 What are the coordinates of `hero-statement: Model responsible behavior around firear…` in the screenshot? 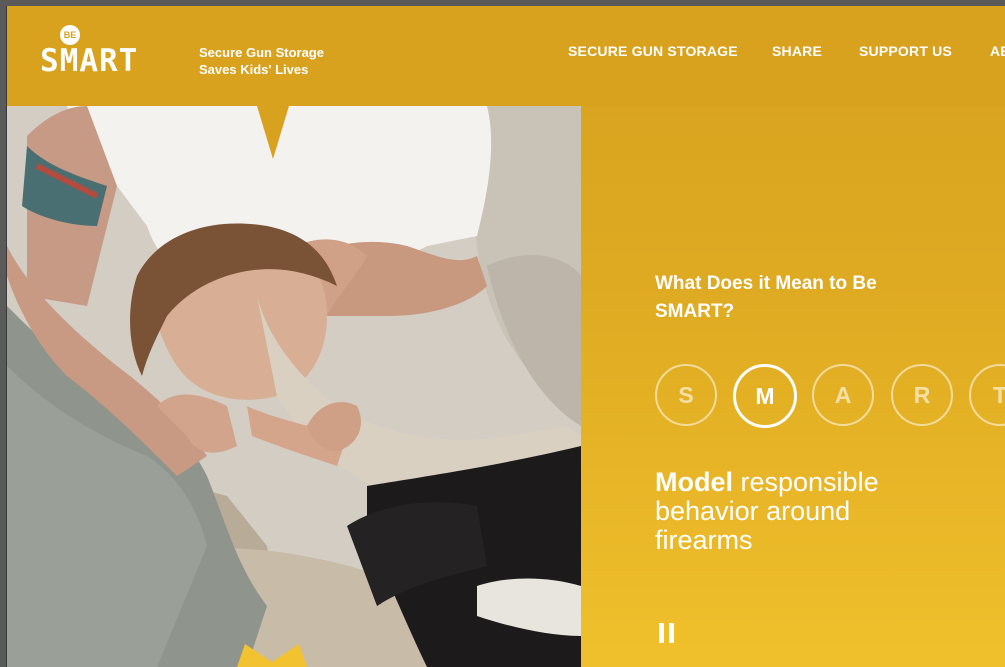 It's located at (805, 511).